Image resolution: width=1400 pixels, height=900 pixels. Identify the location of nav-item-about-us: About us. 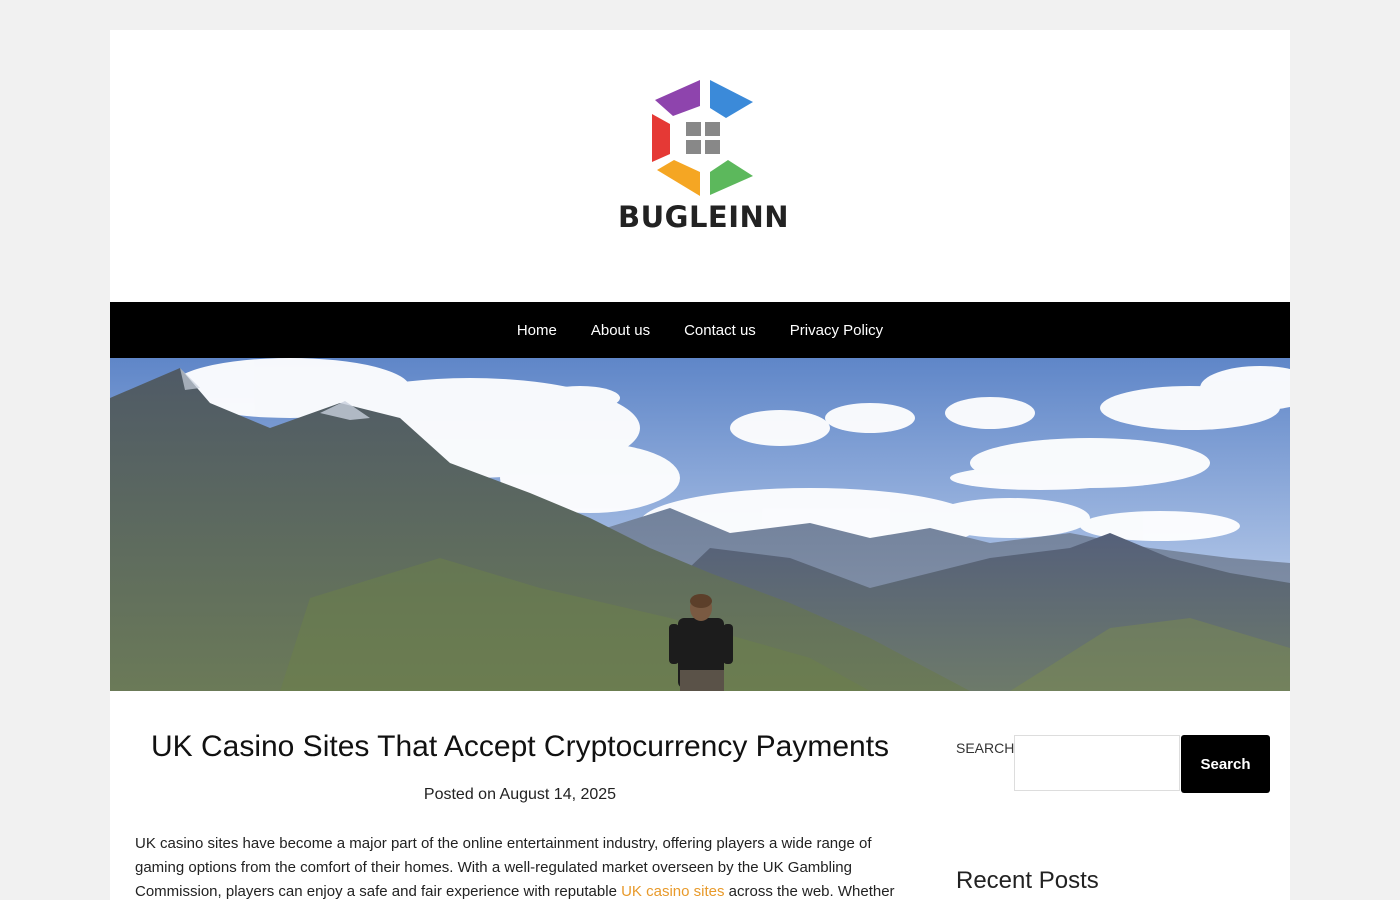
(620, 330).